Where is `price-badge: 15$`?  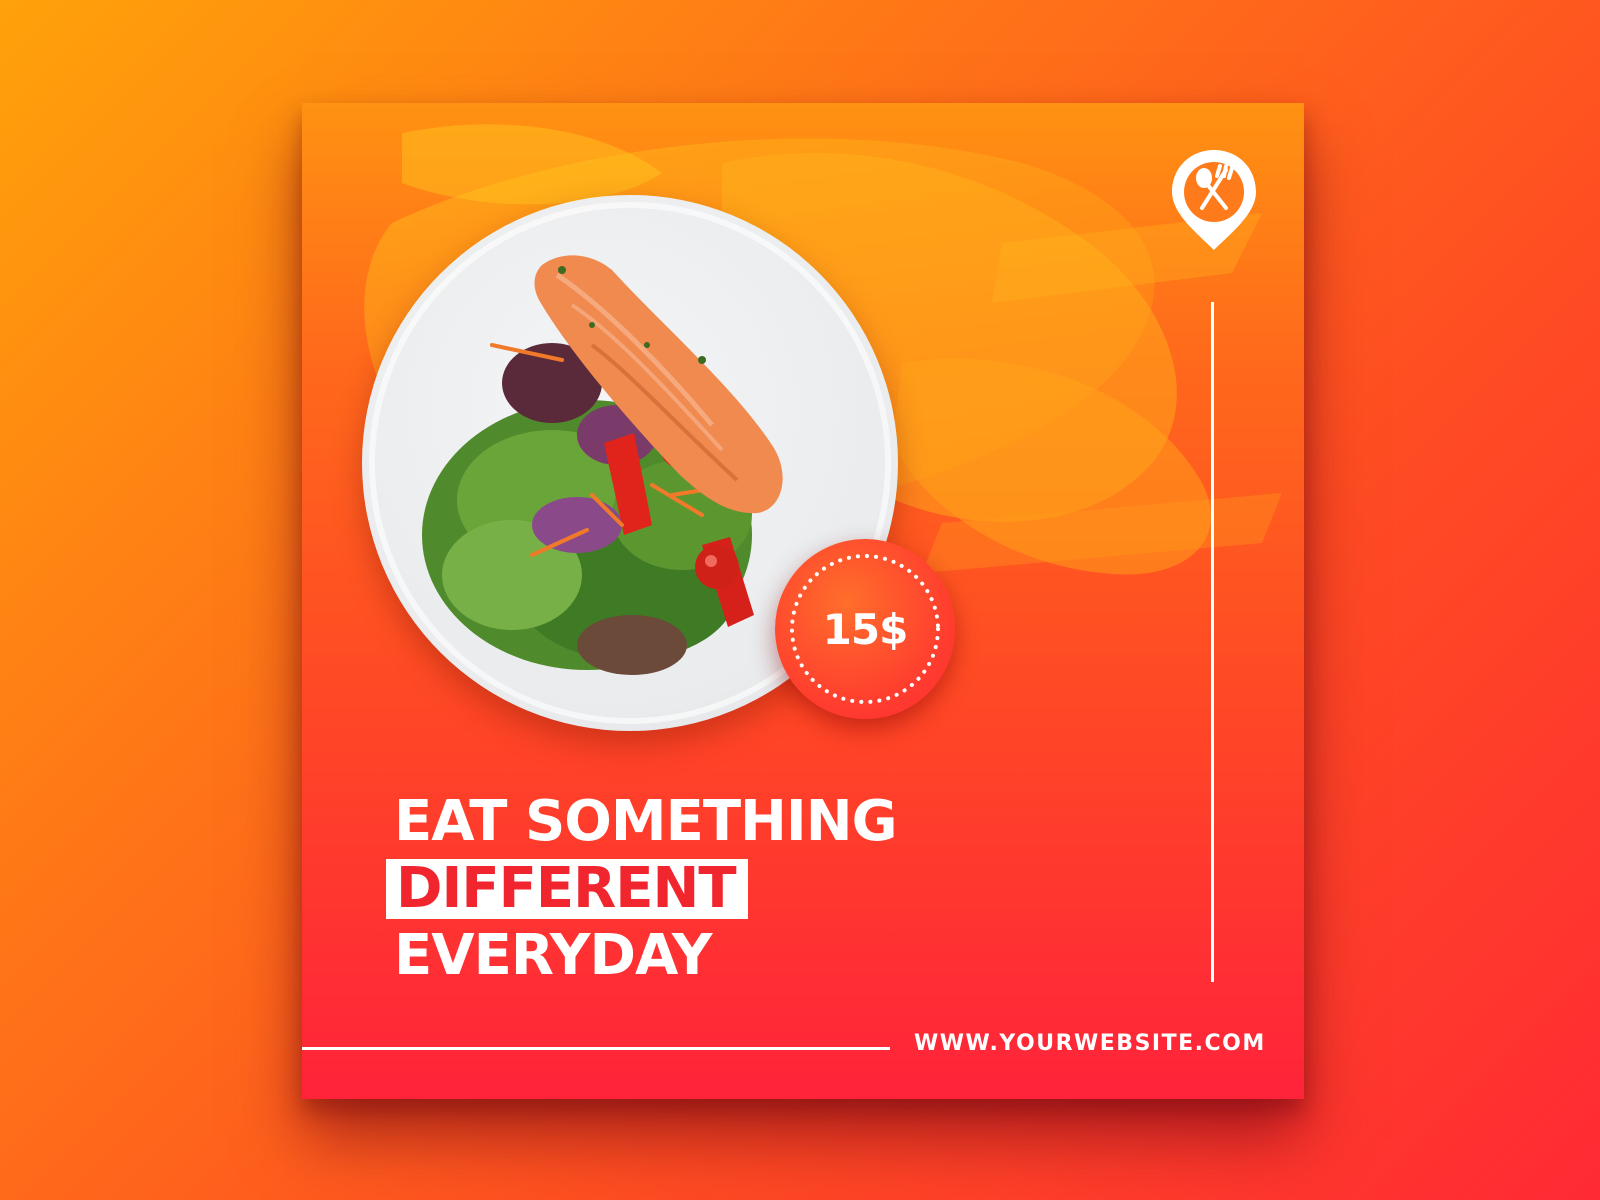 price-badge: 15$ is located at coordinates (865, 629).